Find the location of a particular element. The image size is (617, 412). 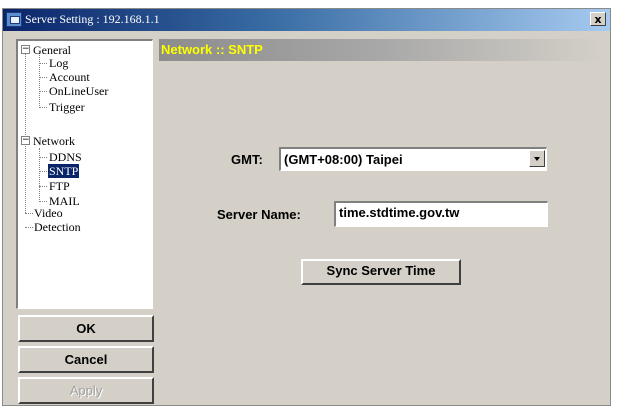

tree-item-account: Account is located at coordinates (69, 77).